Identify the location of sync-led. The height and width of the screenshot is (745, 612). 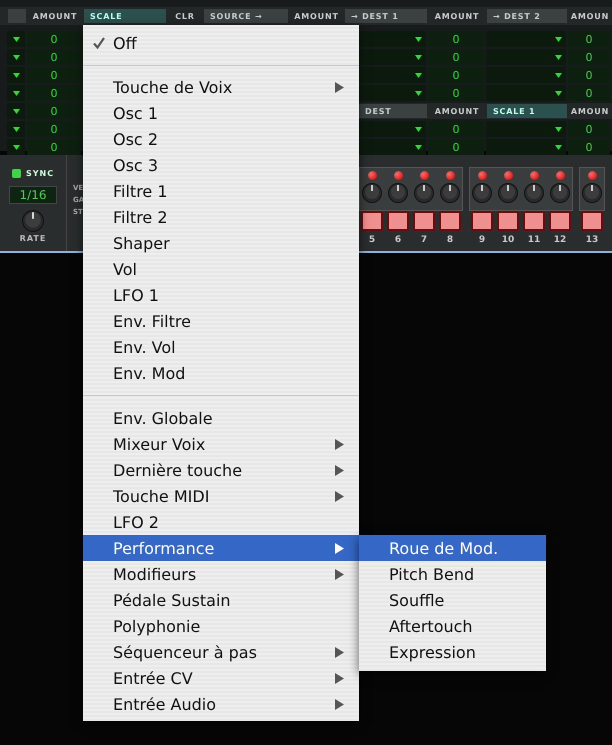
(16, 173).